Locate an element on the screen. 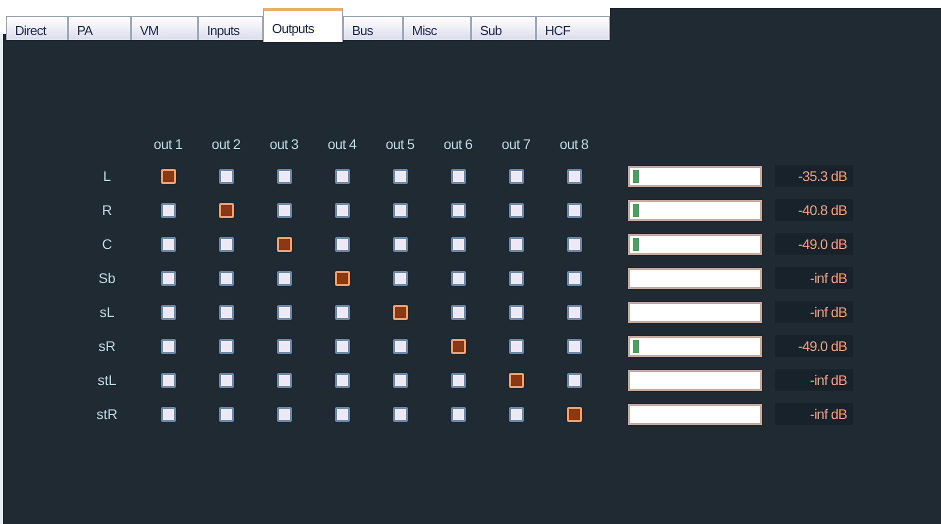  tab: Sub is located at coordinates (503, 28).